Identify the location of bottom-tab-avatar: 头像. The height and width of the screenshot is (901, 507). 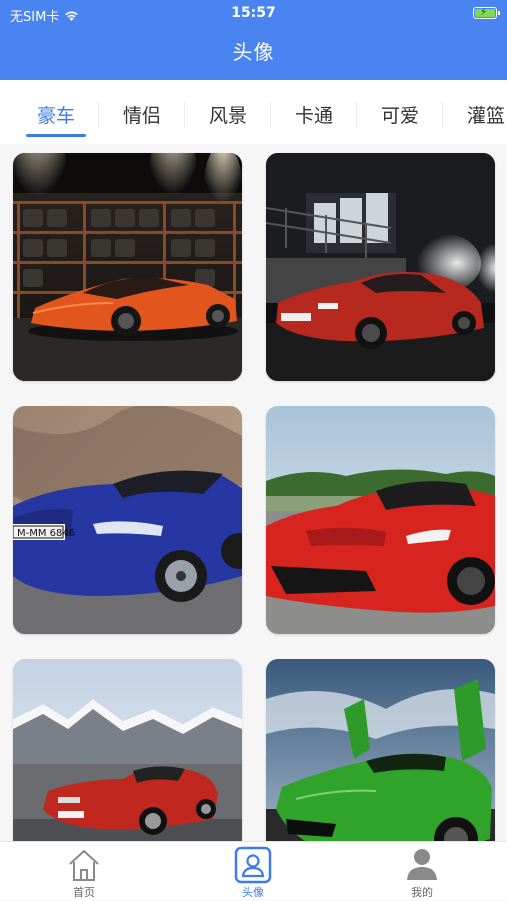
(253, 871).